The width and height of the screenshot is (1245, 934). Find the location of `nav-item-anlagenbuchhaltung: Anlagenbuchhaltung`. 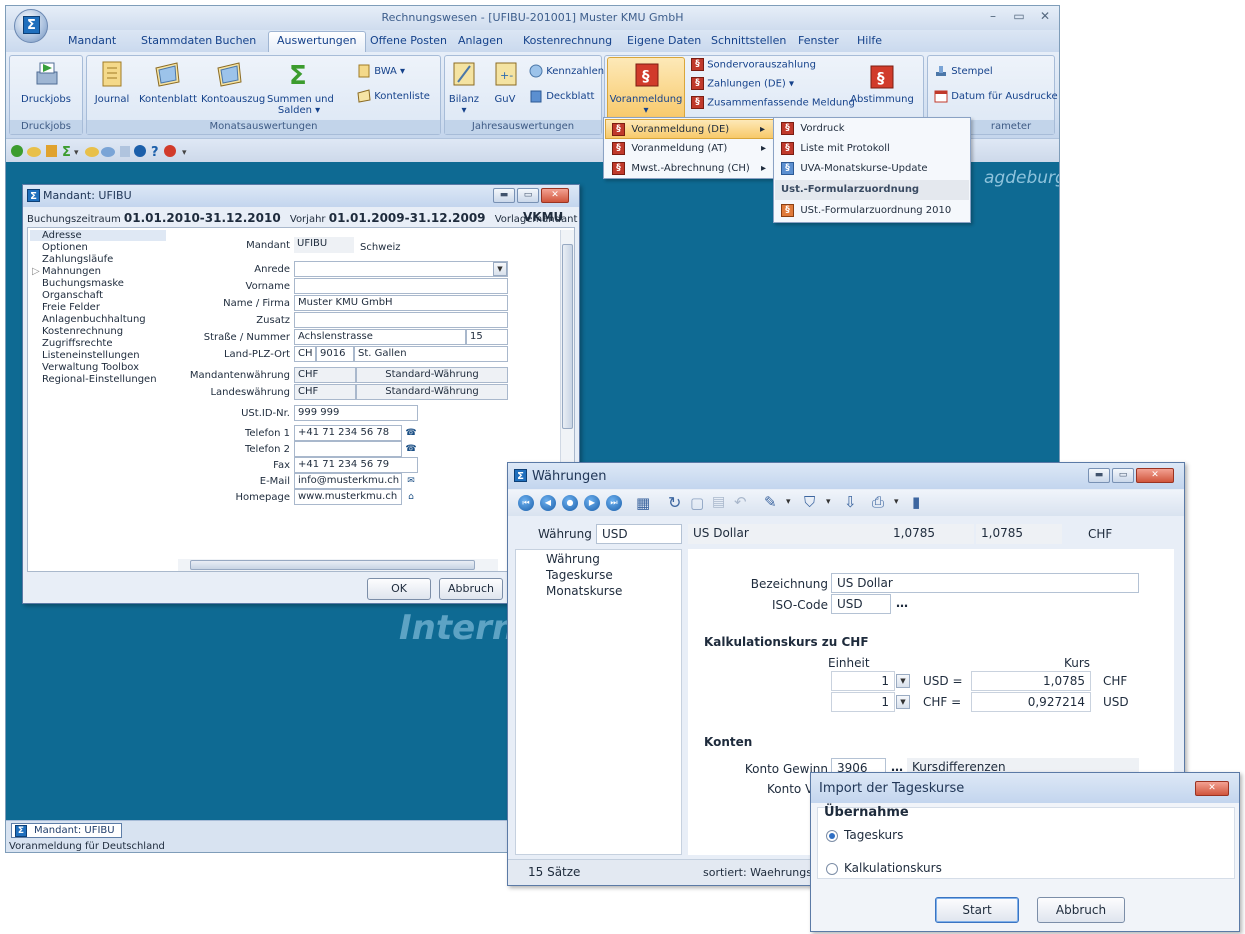

nav-item-anlagenbuchhaltung: Anlagenbuchhaltung is located at coordinates (94, 319).